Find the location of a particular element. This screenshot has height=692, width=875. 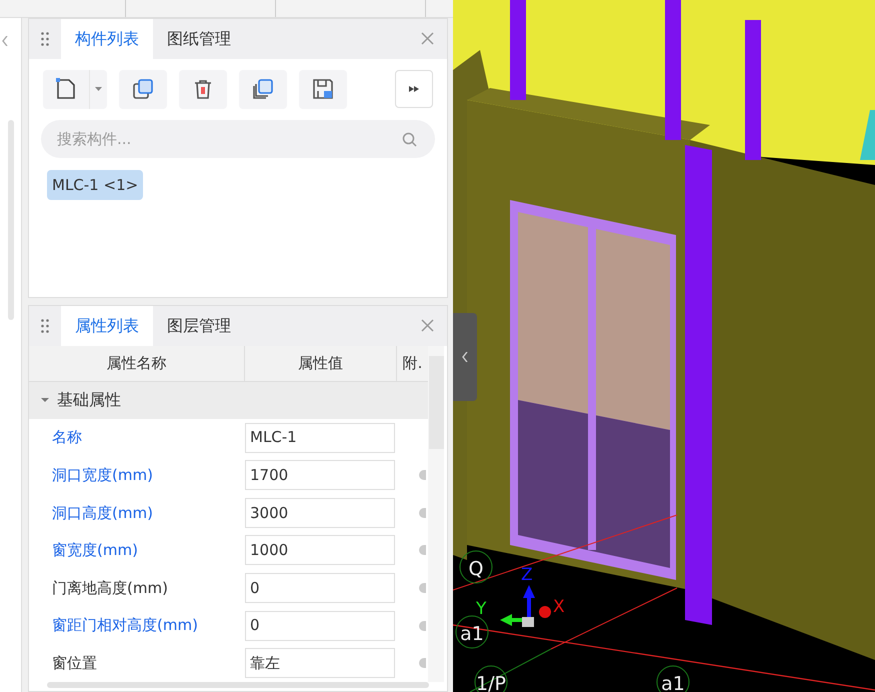

property-name: 名称 is located at coordinates (67, 437).